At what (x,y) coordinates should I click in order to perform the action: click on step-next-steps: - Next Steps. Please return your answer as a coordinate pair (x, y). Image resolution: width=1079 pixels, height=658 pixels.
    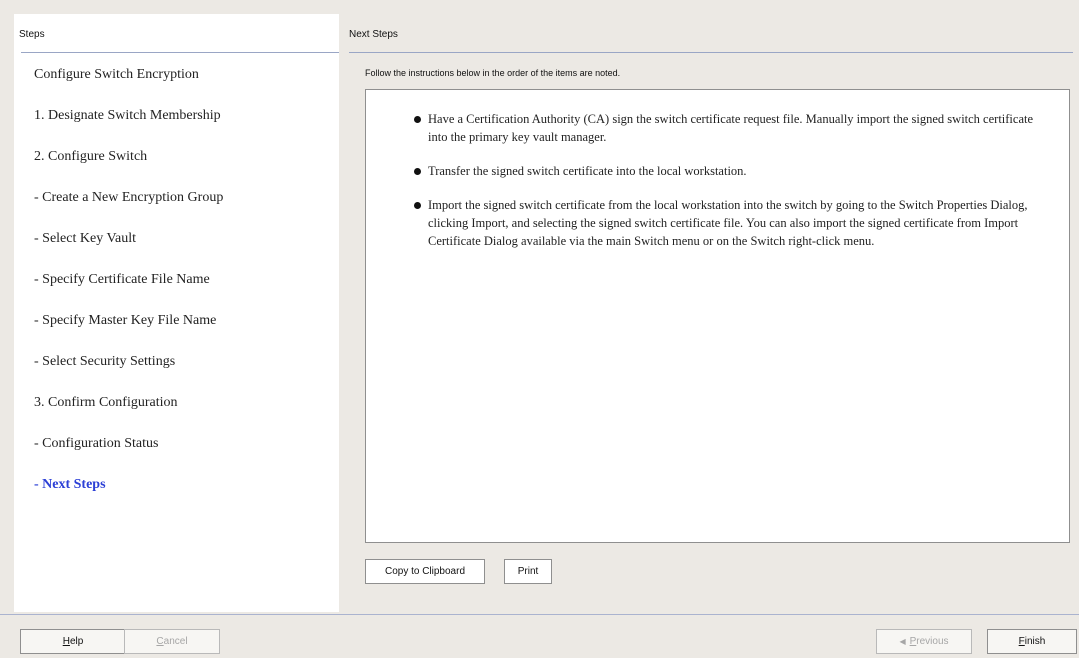
    Looking at the image, I should click on (70, 484).